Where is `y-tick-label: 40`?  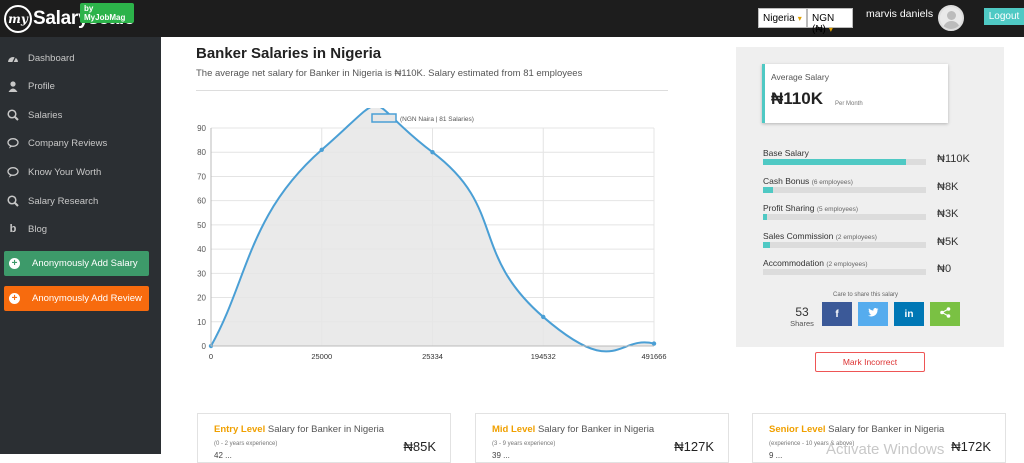 y-tick-label: 40 is located at coordinates (201, 249).